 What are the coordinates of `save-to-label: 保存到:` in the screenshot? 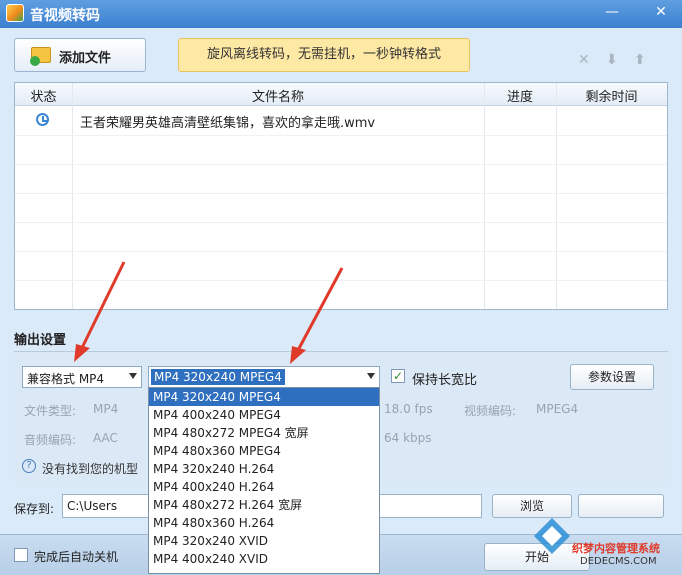 It's located at (34, 509).